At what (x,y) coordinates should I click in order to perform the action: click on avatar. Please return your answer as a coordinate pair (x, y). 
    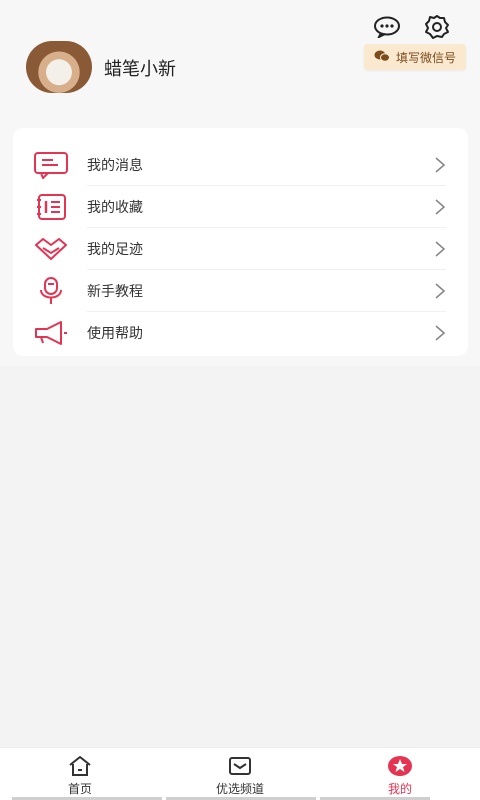
    Looking at the image, I should click on (59, 67).